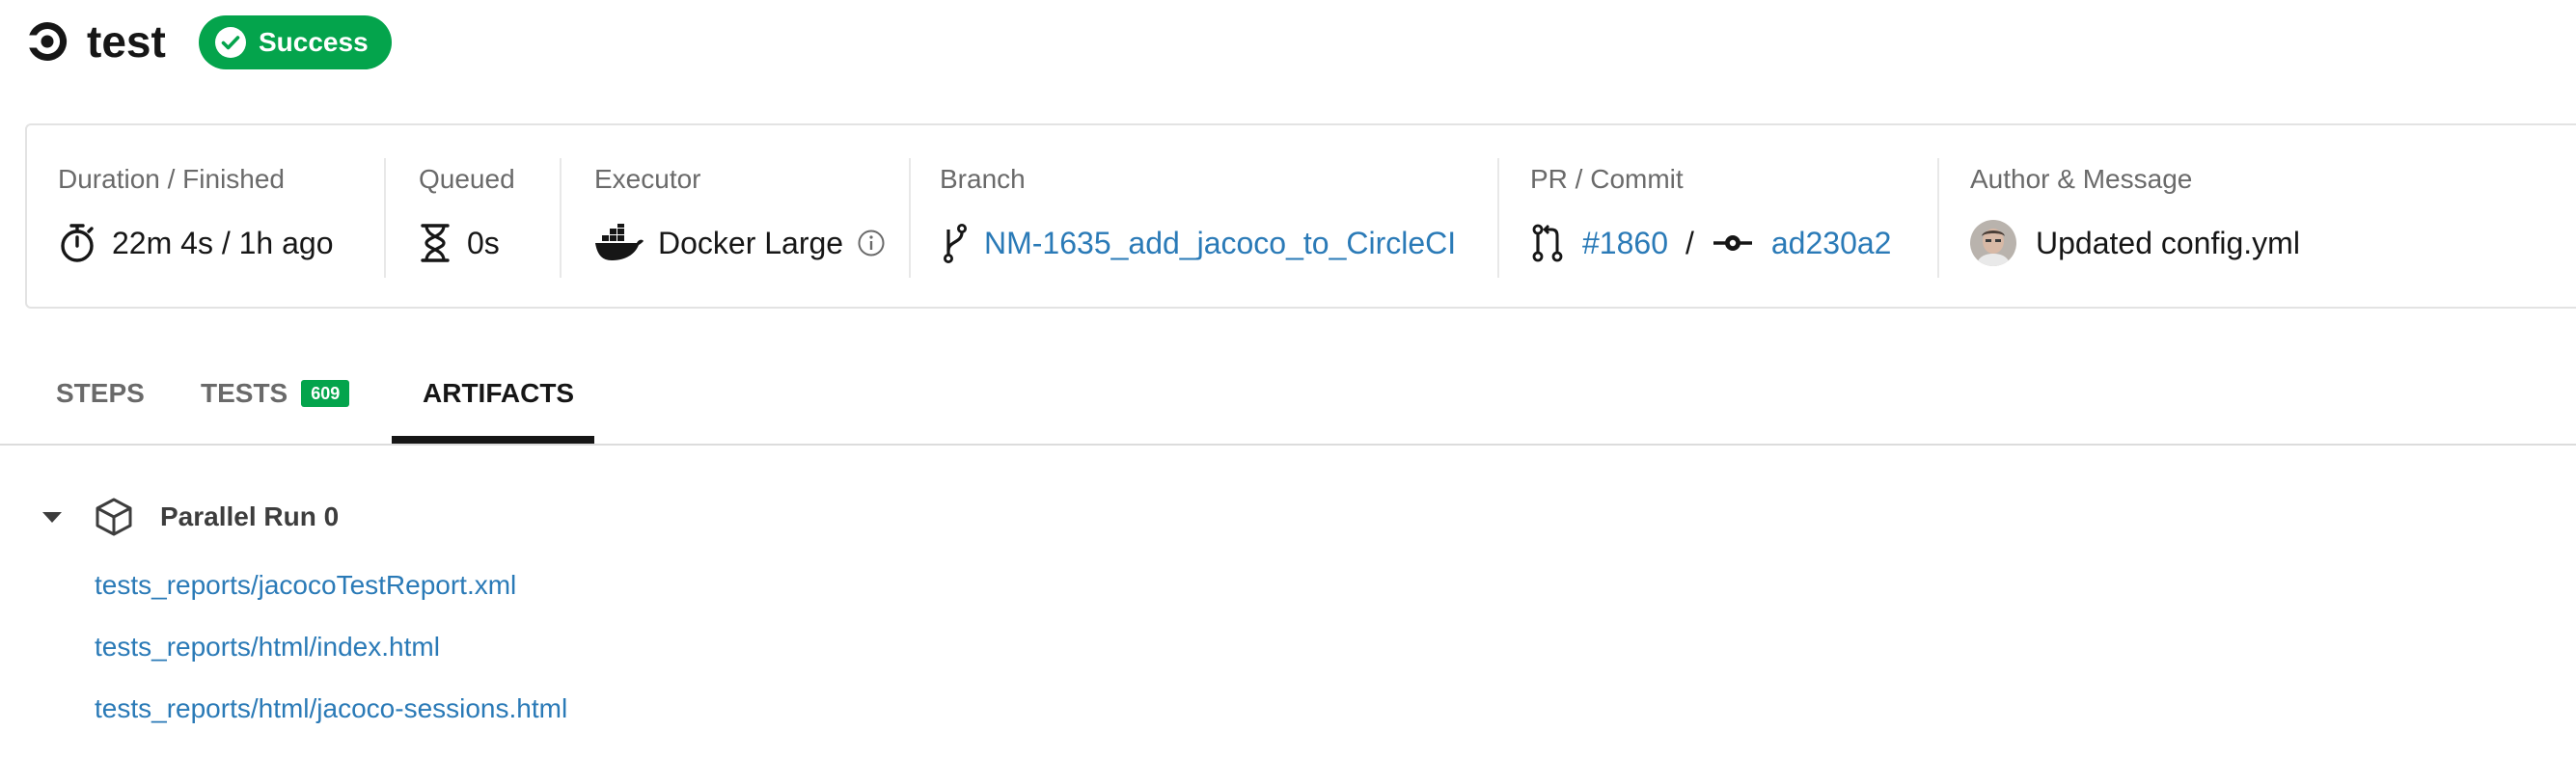 This screenshot has width=2576, height=758. Describe the element at coordinates (2081, 179) in the screenshot. I see `author-label: Author & Message` at that location.